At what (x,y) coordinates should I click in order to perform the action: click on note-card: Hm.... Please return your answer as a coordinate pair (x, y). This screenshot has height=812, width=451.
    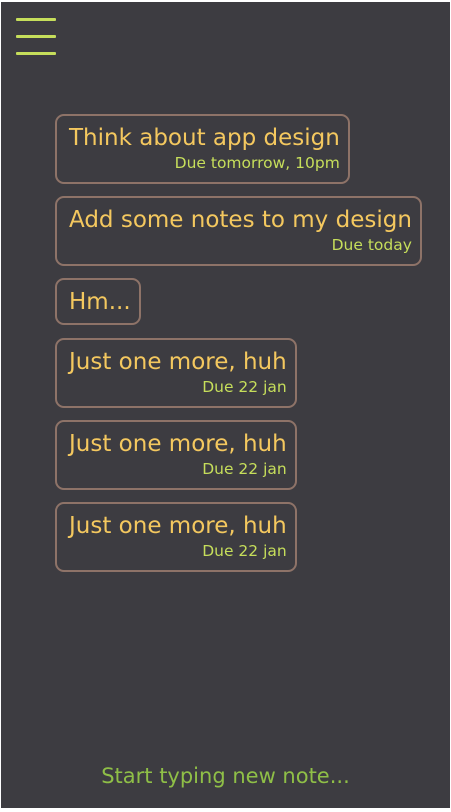
    Looking at the image, I should click on (98, 301).